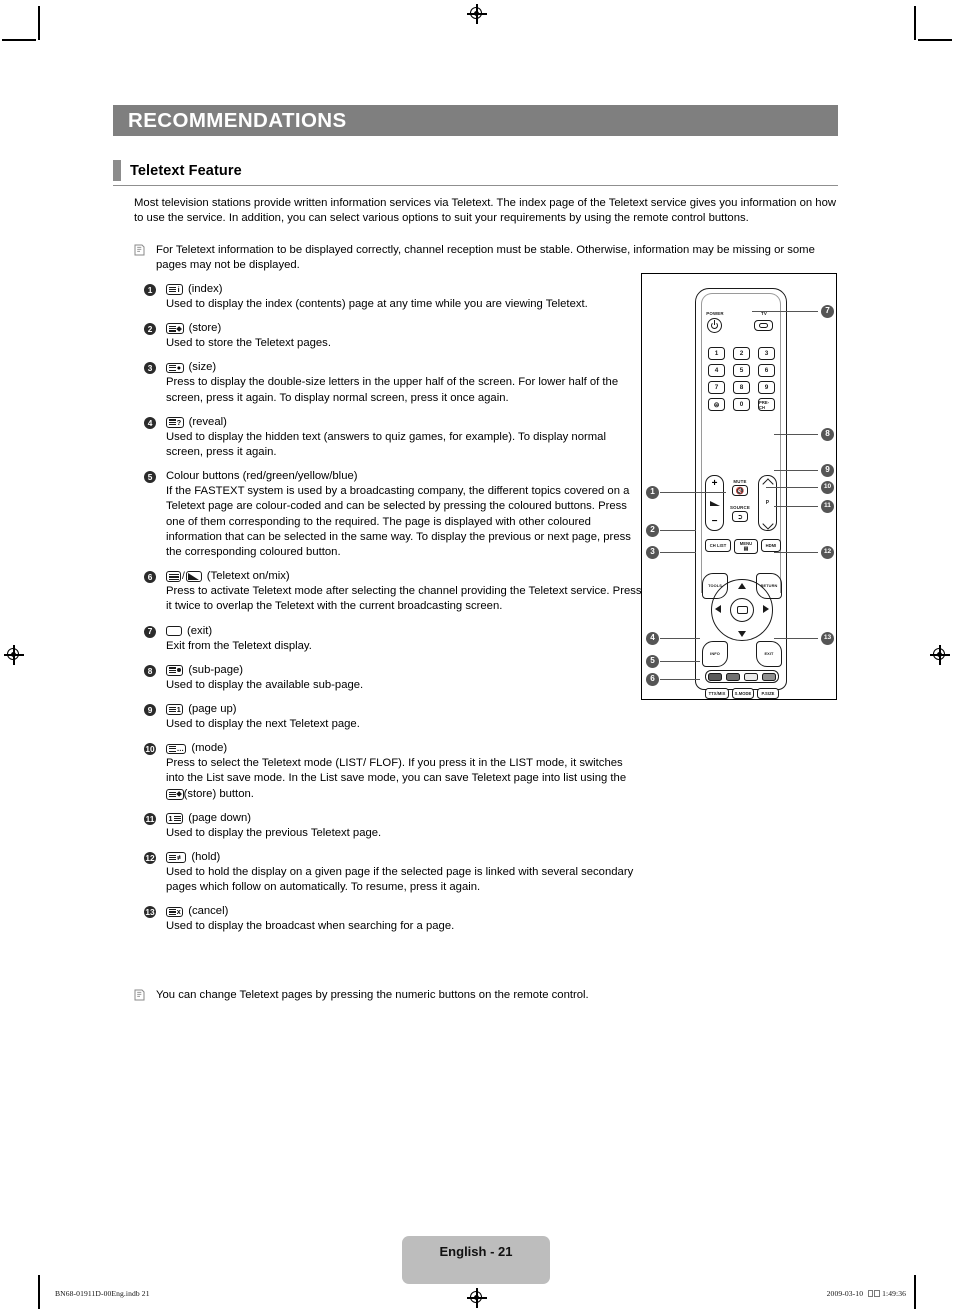 This screenshot has height=1315, width=954. Describe the element at coordinates (740, 516) in the screenshot. I see `source-button: ➲` at that location.